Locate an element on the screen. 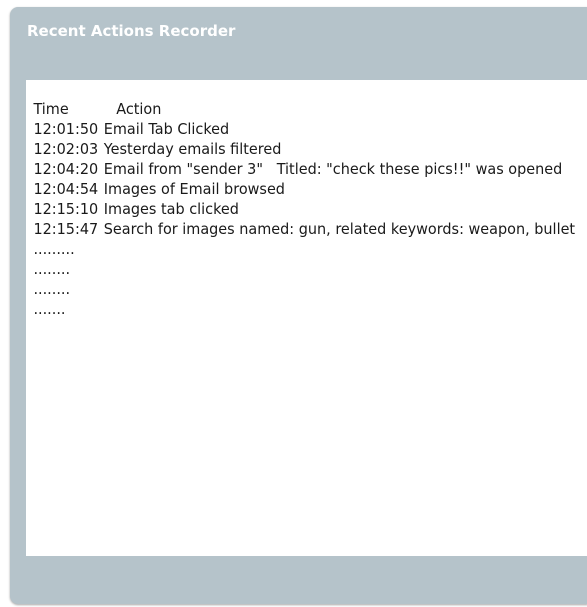  log-entry-action: Email Tab Clicked is located at coordinates (166, 129).